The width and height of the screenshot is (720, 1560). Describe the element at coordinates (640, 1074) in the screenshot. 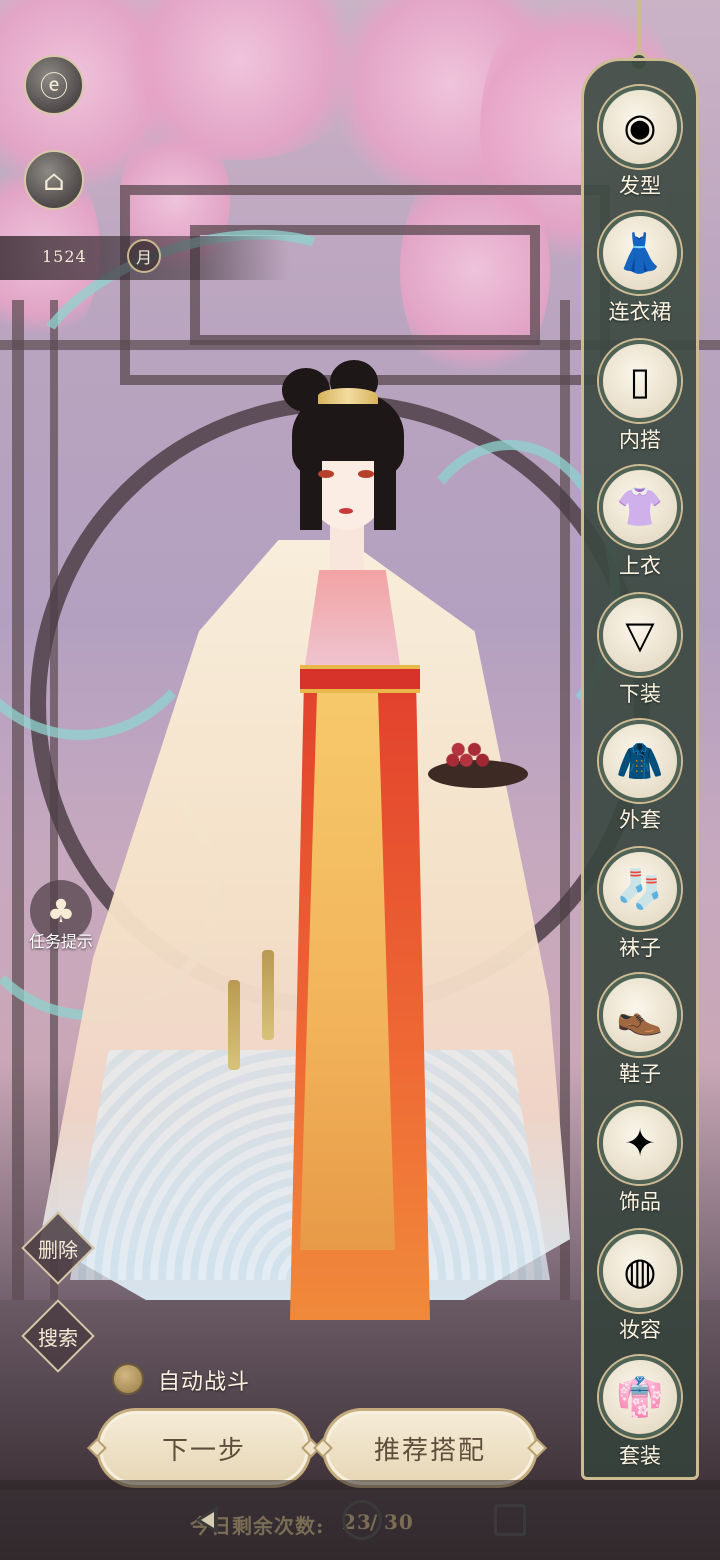

I see `menu-label: 鞋子` at that location.